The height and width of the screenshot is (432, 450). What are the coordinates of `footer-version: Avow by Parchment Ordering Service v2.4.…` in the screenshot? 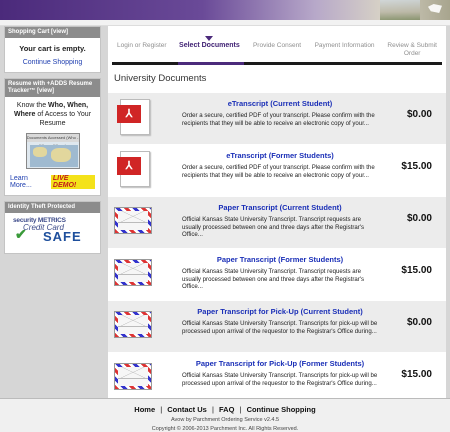 It's located at (225, 420).